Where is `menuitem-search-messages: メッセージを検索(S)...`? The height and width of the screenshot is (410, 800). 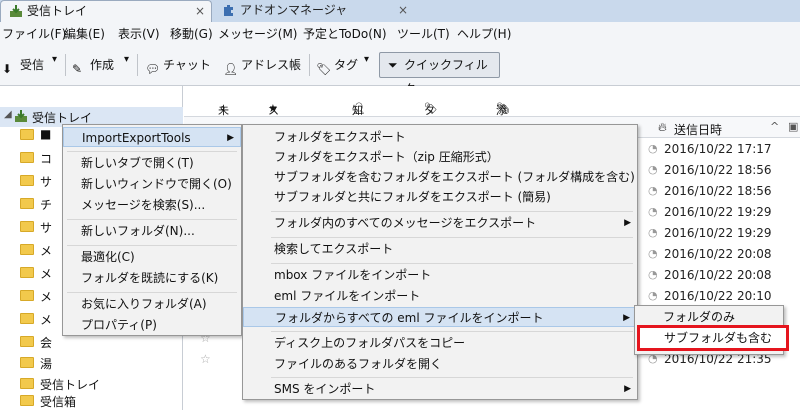
menuitem-search-messages: メッセージを検索(S)... is located at coordinates (152, 205).